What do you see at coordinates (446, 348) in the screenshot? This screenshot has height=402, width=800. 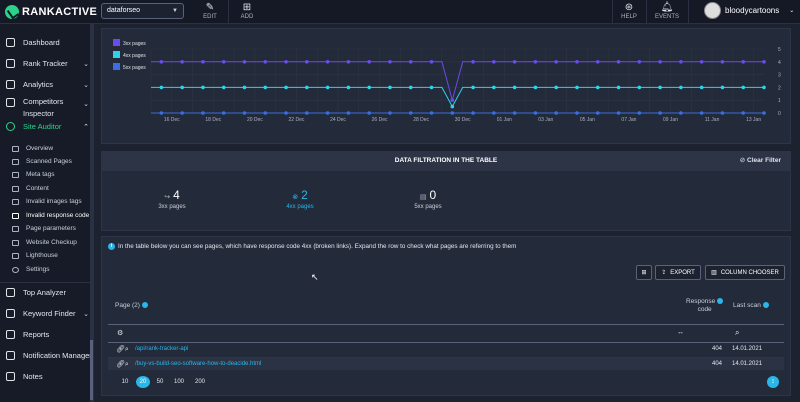 I see `table-row: 🔗︎⌕ /api/rank-tracker-api 404 14.01.2021` at bounding box center [446, 348].